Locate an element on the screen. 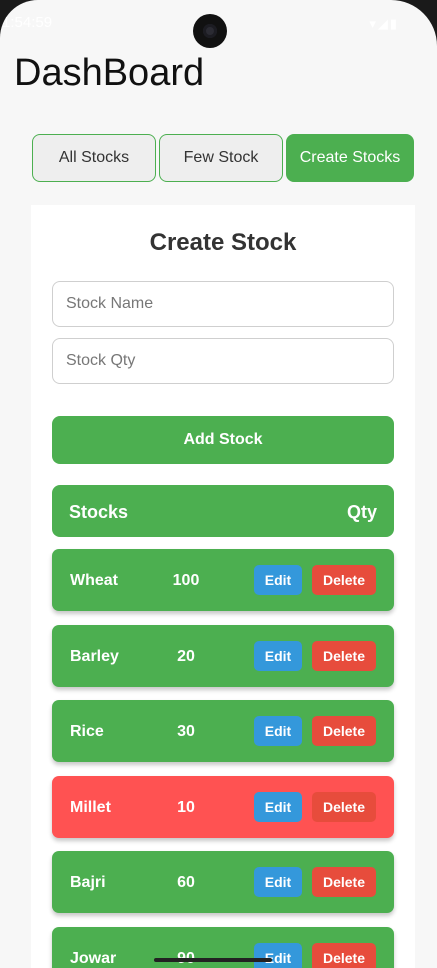  stock-qty: 60 is located at coordinates (186, 882).